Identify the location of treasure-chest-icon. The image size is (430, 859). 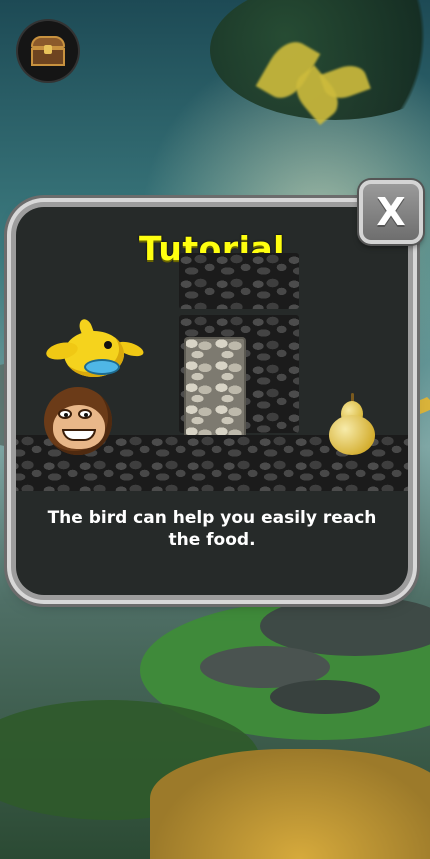
(48, 51).